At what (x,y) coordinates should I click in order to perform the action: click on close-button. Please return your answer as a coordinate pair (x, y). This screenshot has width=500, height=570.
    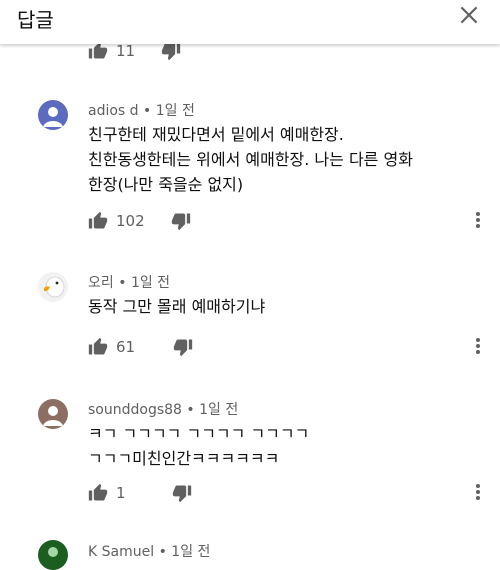
    Looking at the image, I should click on (469, 15).